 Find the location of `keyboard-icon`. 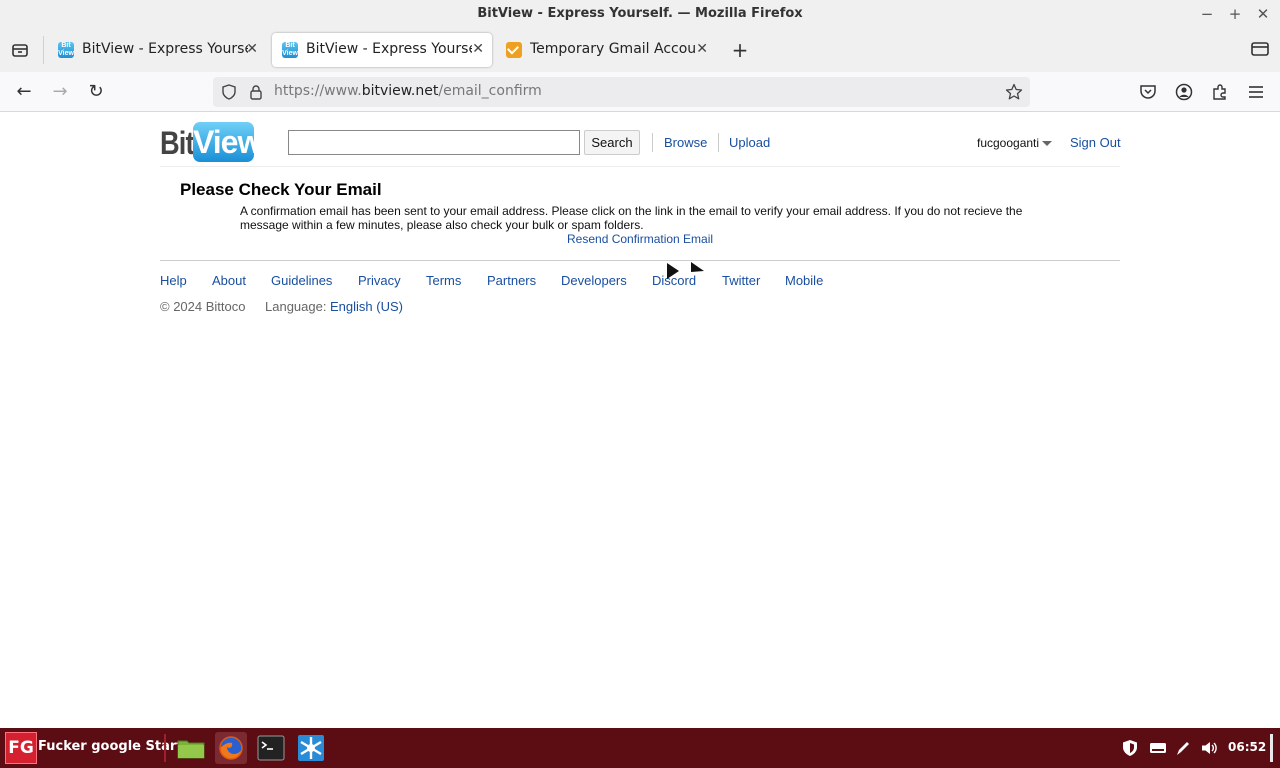

keyboard-icon is located at coordinates (1158, 748).